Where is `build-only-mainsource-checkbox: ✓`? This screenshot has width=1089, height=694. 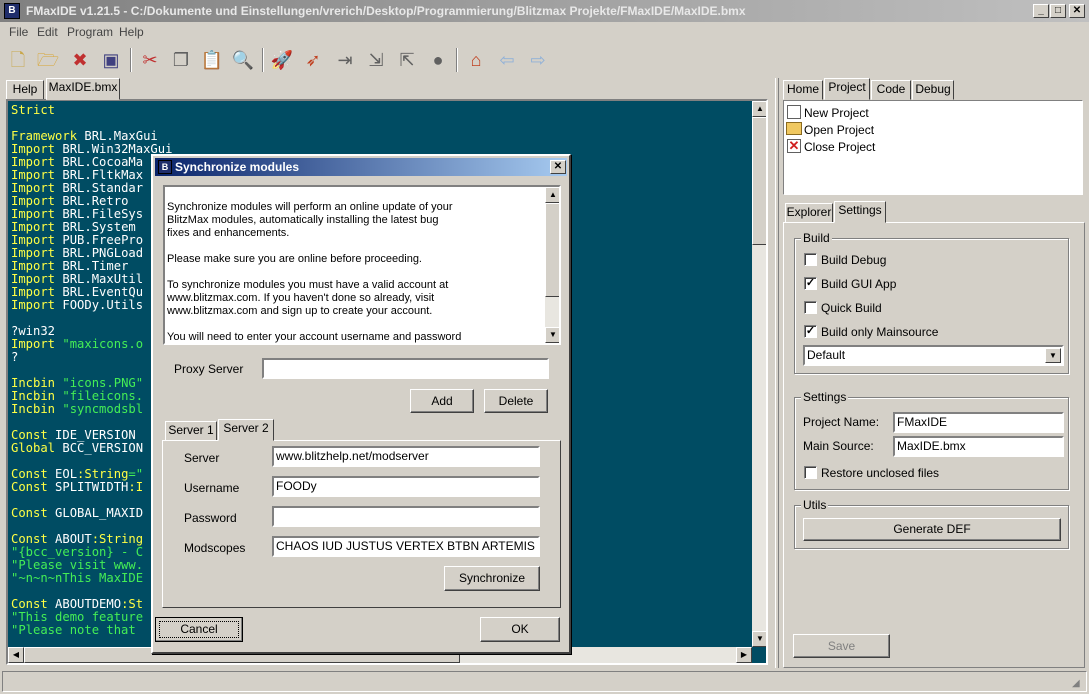
build-only-mainsource-checkbox: ✓ is located at coordinates (810, 331).